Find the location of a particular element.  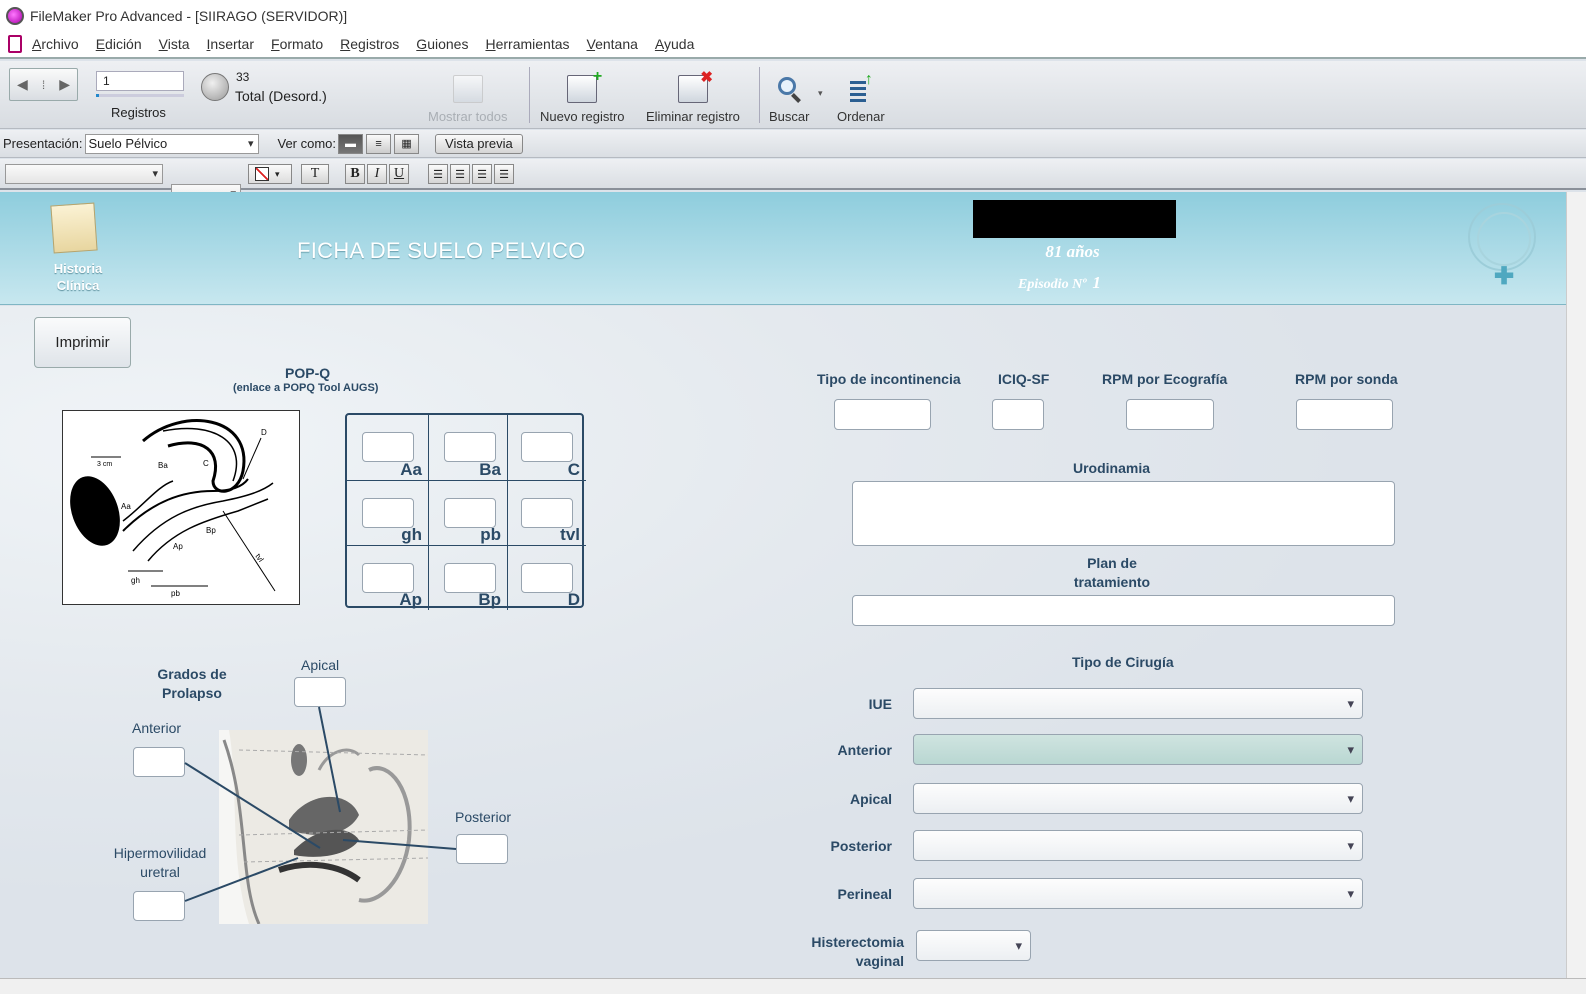

layout-label: Presentación: is located at coordinates (43, 143).